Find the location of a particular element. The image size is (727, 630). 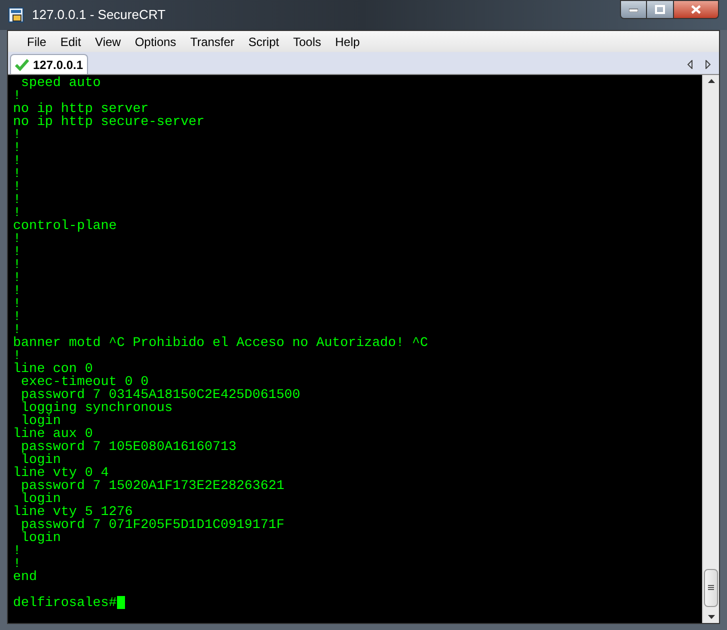

menu-item: File is located at coordinates (37, 41).